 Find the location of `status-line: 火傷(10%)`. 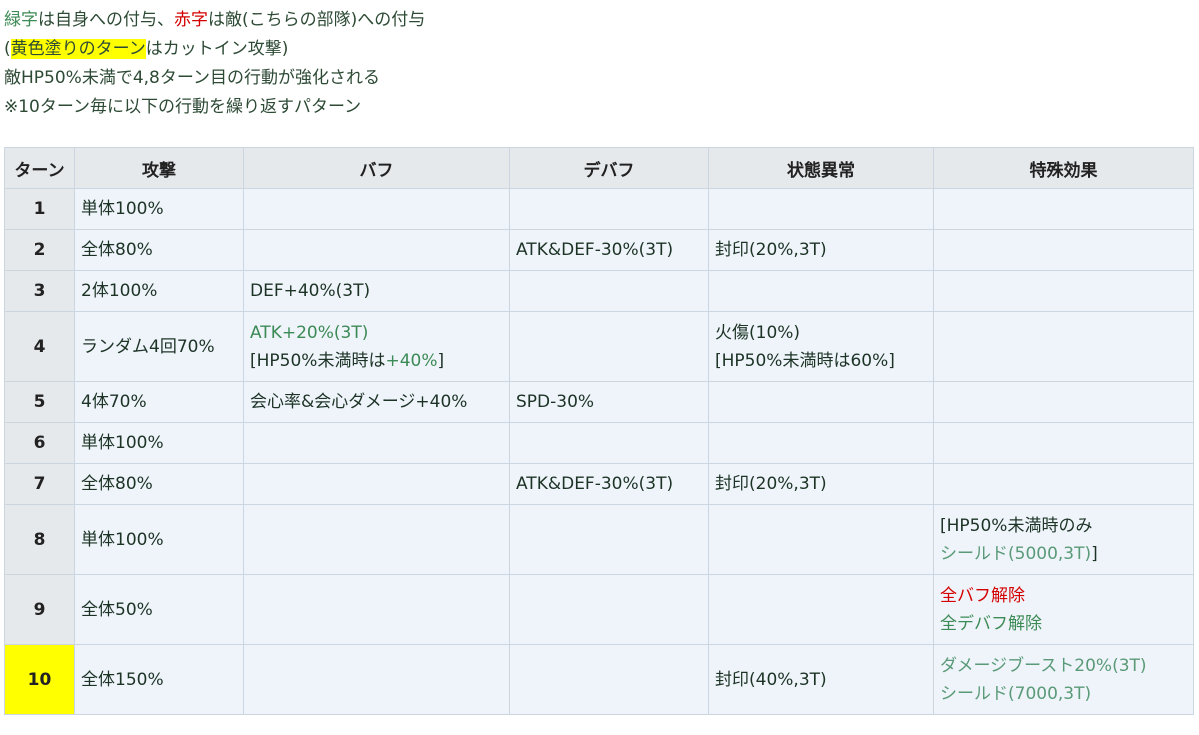

status-line: 火傷(10%) is located at coordinates (758, 332).